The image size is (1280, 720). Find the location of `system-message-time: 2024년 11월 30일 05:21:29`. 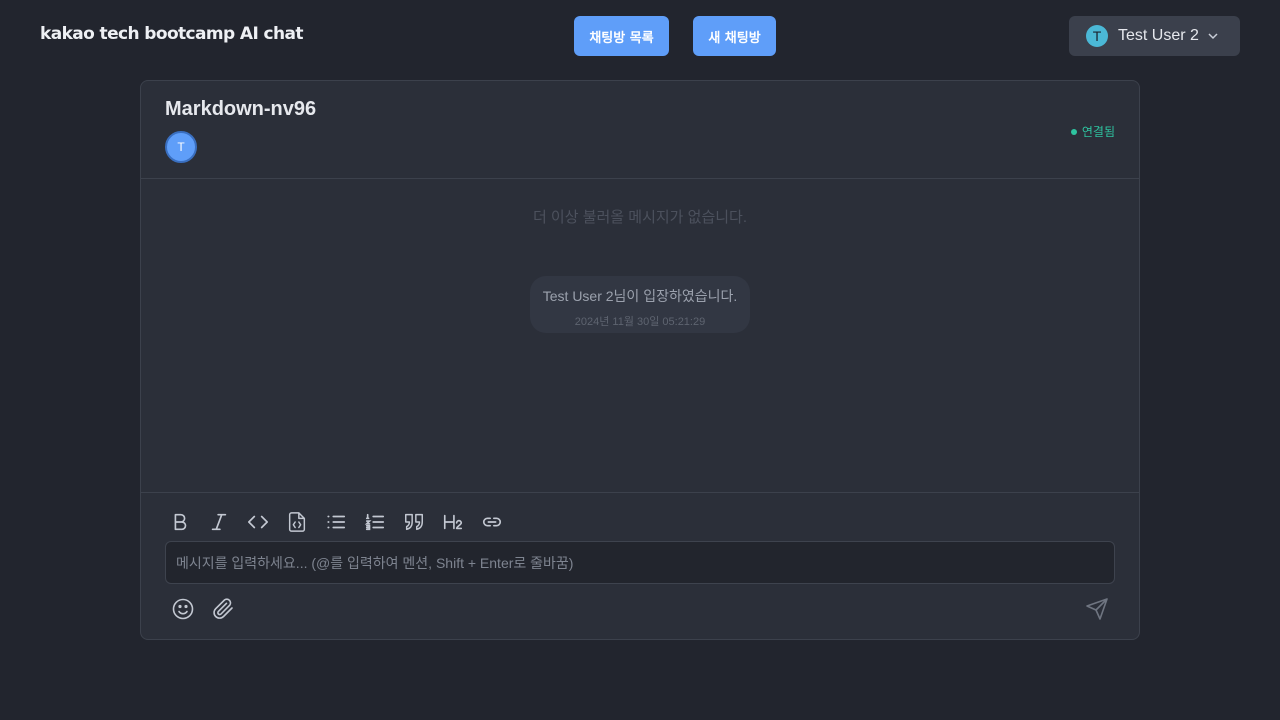

system-message-time: 2024년 11월 30일 05:21:29 is located at coordinates (640, 322).